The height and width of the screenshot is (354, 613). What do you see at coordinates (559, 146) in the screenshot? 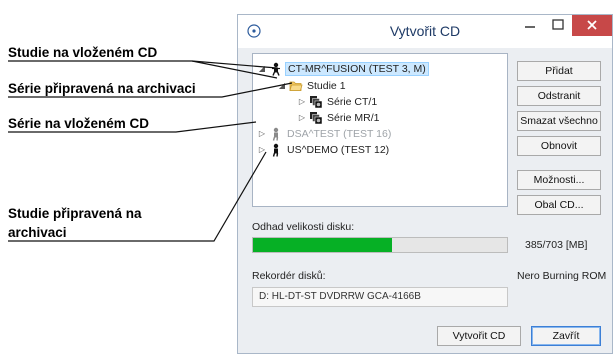
I see `refresh-button: Obnovit` at bounding box center [559, 146].